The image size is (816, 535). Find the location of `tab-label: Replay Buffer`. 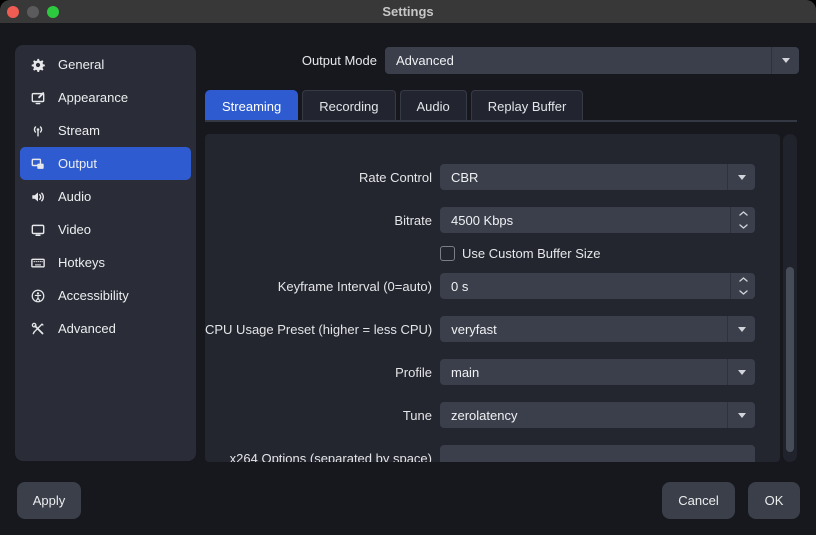

tab-label: Replay Buffer is located at coordinates (527, 106).